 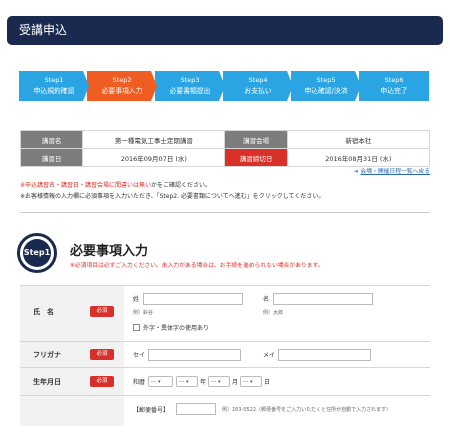 What do you see at coordinates (43, 312) in the screenshot?
I see `name-label: 氏 名` at bounding box center [43, 312].